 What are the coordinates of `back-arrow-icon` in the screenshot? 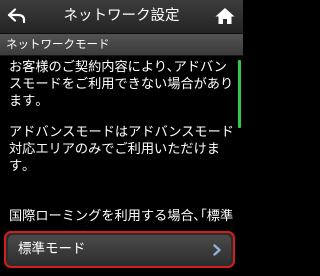 It's located at (16, 16).